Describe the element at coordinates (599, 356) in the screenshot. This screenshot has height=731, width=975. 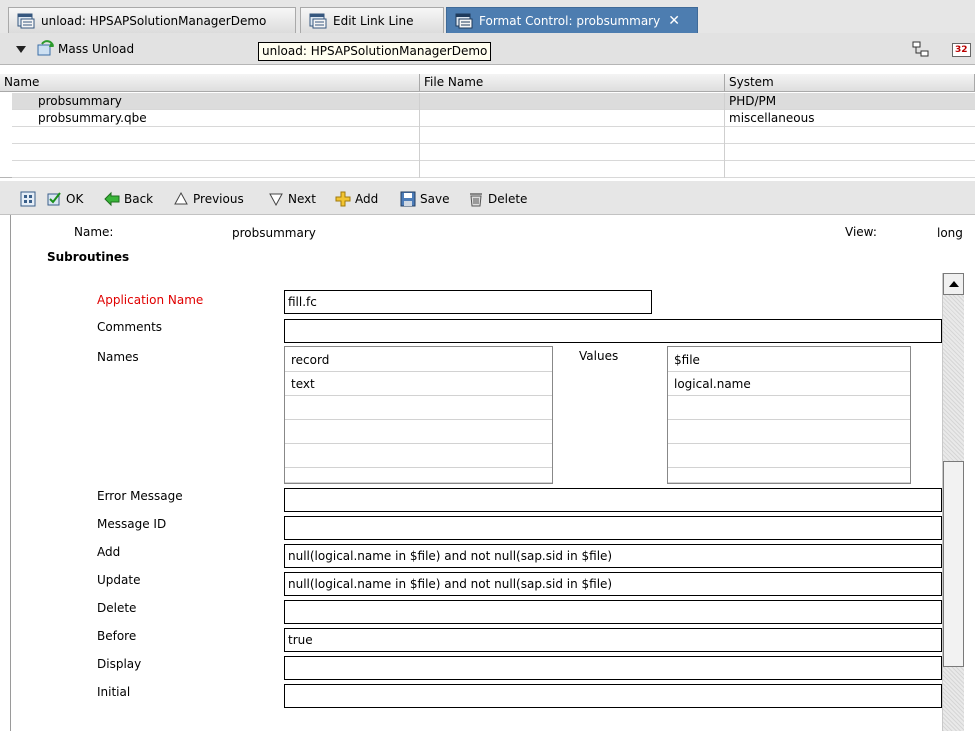
I see `values-label: Values` at that location.